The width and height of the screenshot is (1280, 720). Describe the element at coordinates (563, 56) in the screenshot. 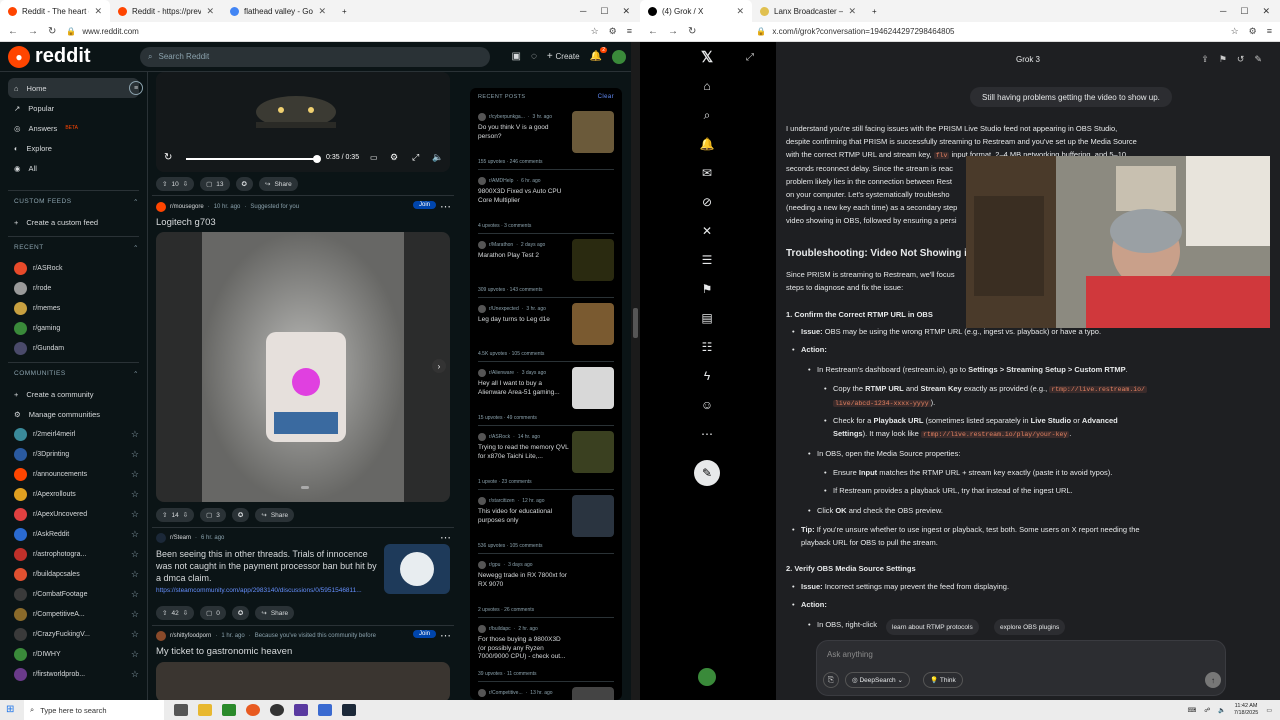

I see `create-button: + Create` at that location.